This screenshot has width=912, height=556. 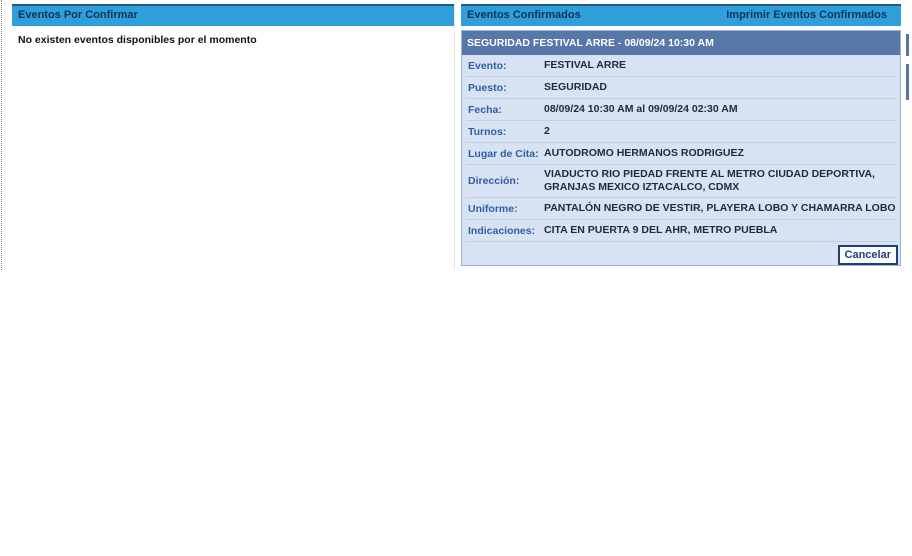 What do you see at coordinates (487, 87) in the screenshot?
I see `detail-label: Puesto:` at bounding box center [487, 87].